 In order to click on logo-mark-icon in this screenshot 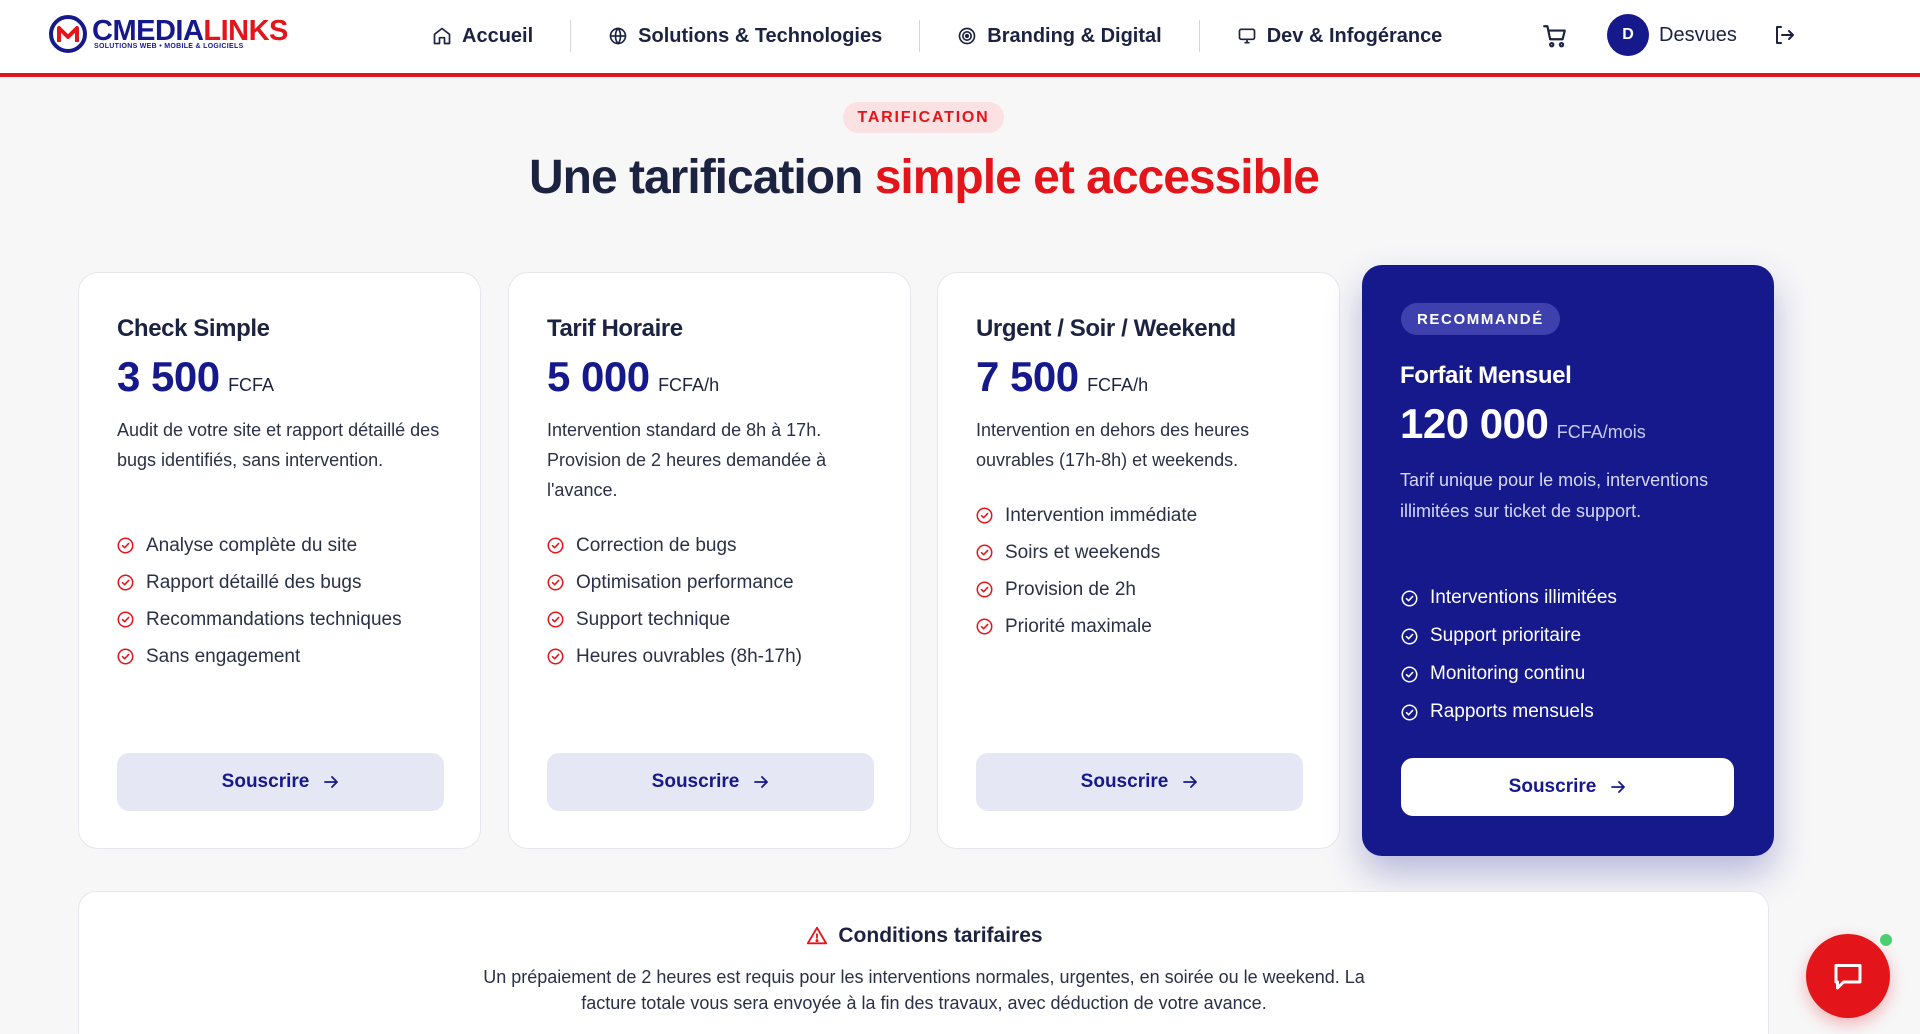, I will do `click(68, 34)`.